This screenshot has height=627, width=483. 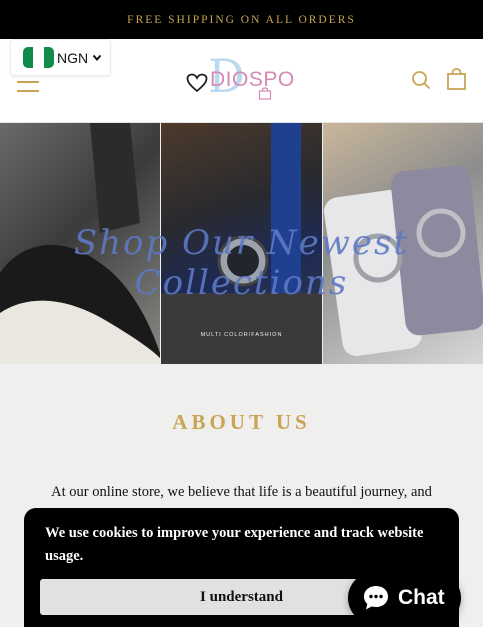 What do you see at coordinates (241, 422) in the screenshot?
I see `about-title: ABOUT US` at bounding box center [241, 422].